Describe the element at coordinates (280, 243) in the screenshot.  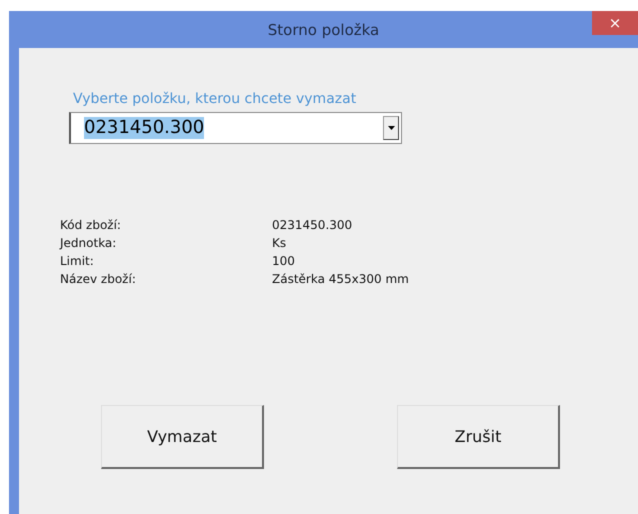
I see `field-value: Ks` at that location.